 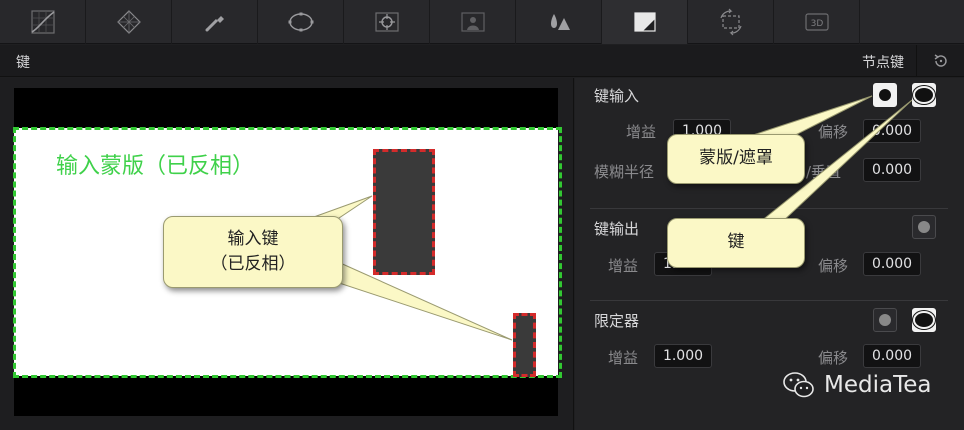 What do you see at coordinates (736, 159) in the screenshot?
I see `mask-matte-callout: 蒙版/遮罩` at bounding box center [736, 159].